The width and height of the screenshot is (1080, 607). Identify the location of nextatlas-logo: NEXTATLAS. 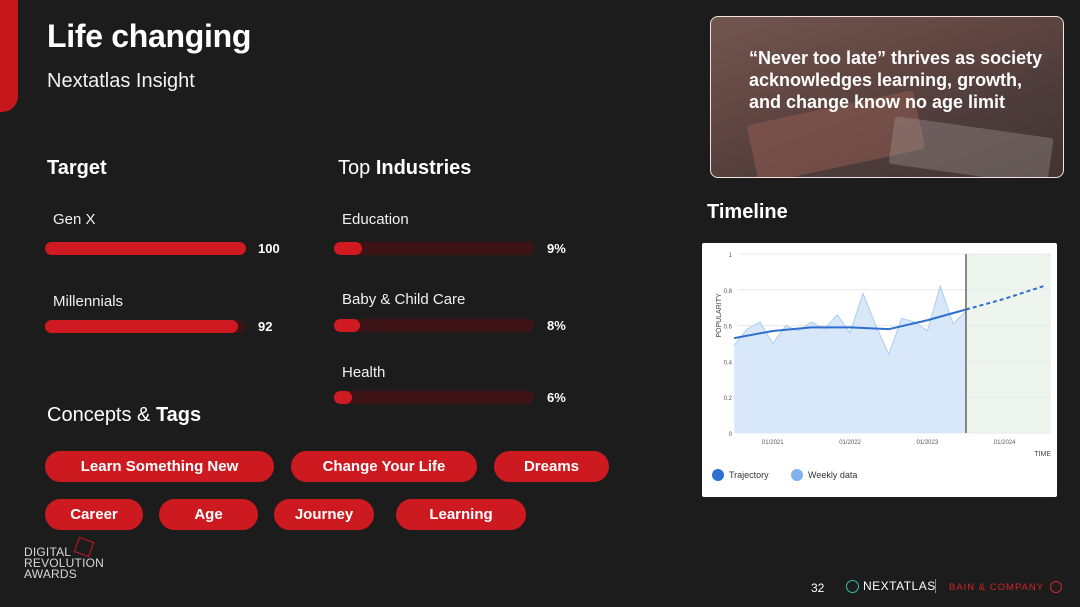
(891, 586).